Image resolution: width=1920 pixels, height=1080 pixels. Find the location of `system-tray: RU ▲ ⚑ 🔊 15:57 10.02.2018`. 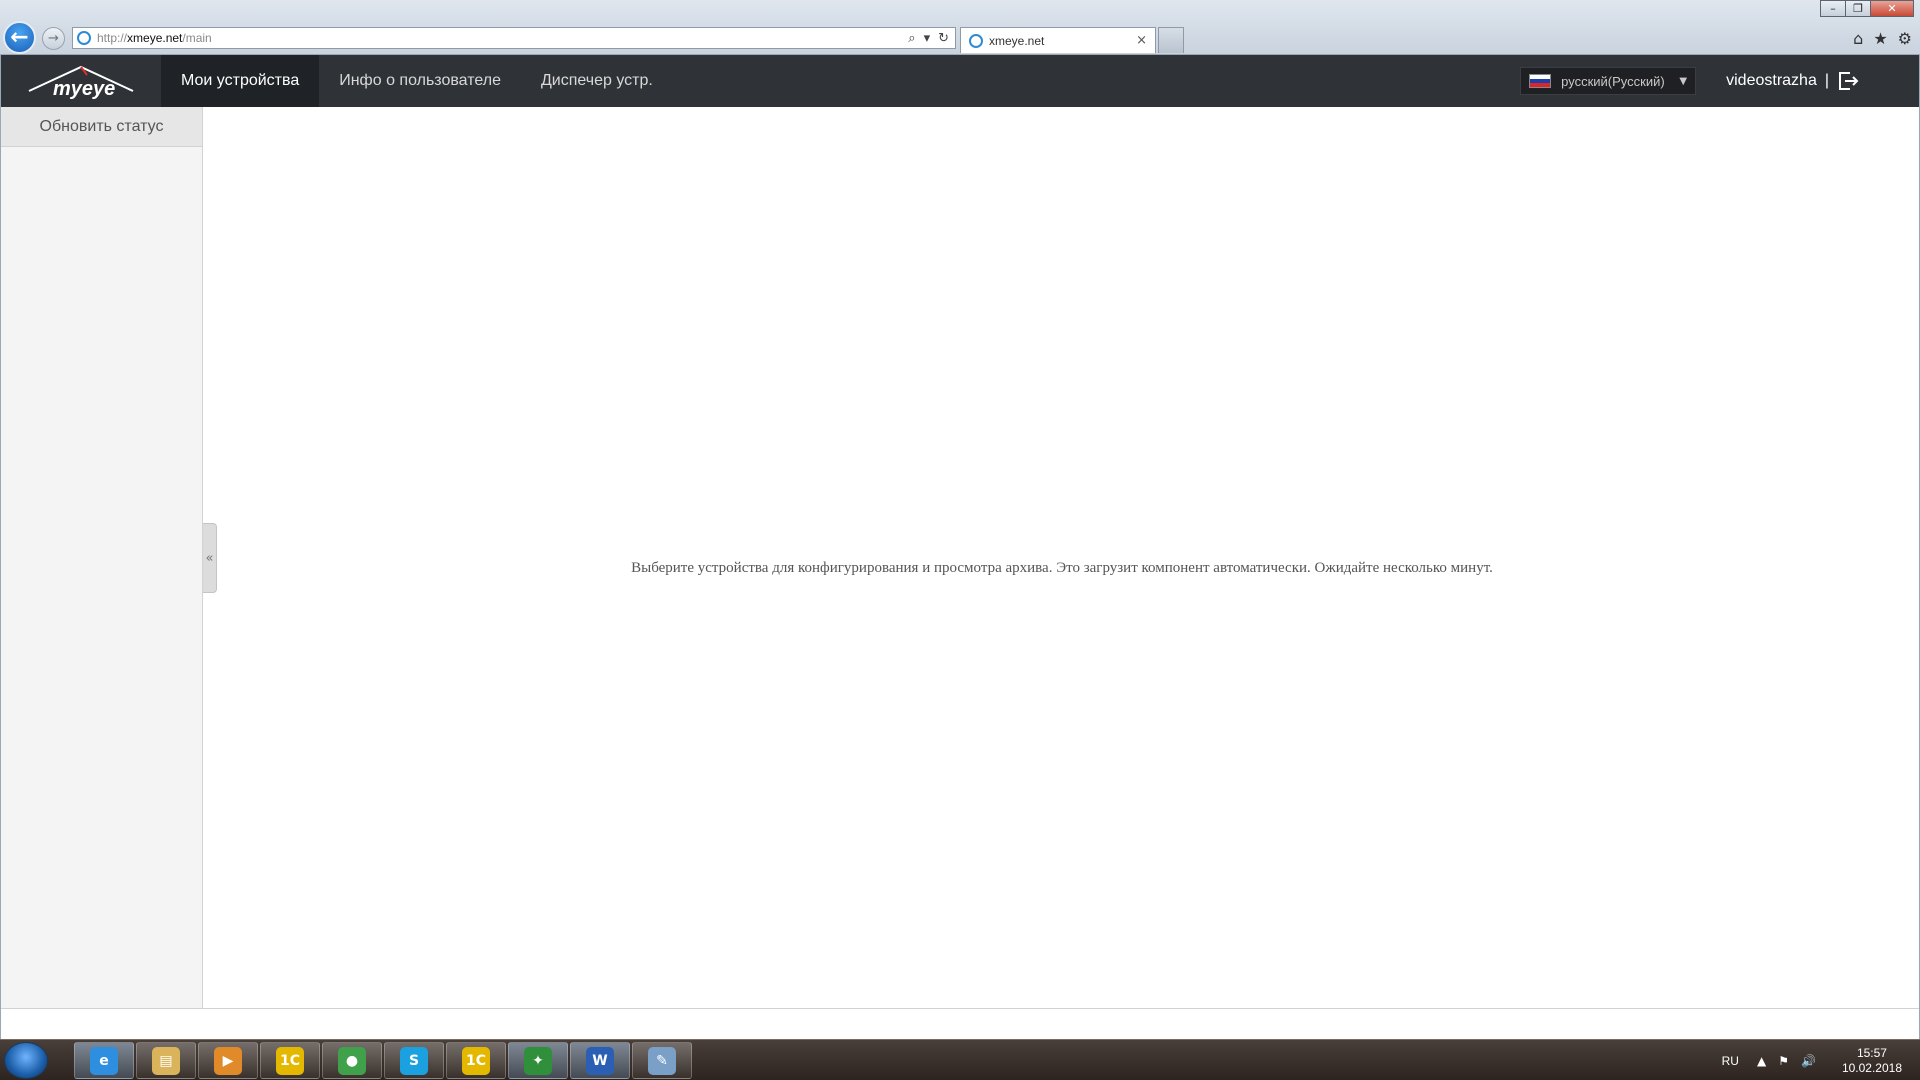

system-tray: RU ▲ ⚑ 🔊 15:57 10.02.2018 is located at coordinates (1812, 1061).